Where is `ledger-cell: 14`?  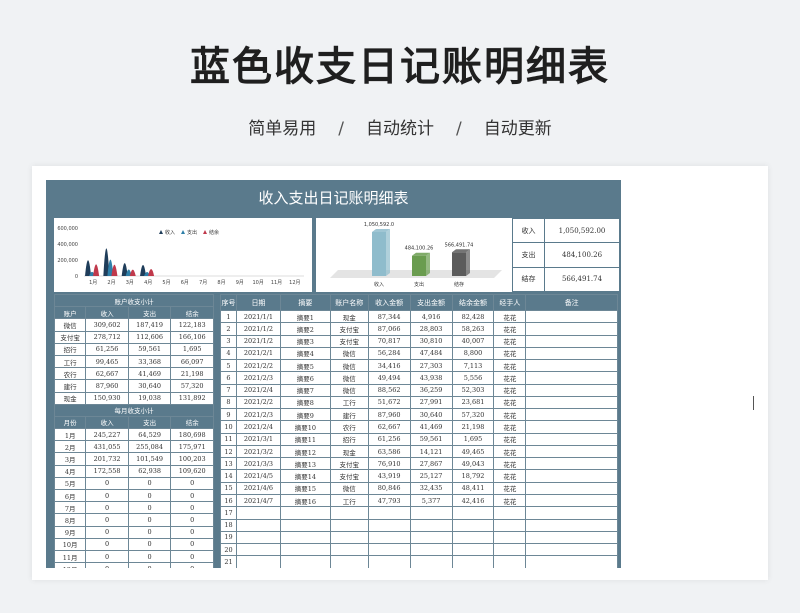 ledger-cell: 14 is located at coordinates (228, 476).